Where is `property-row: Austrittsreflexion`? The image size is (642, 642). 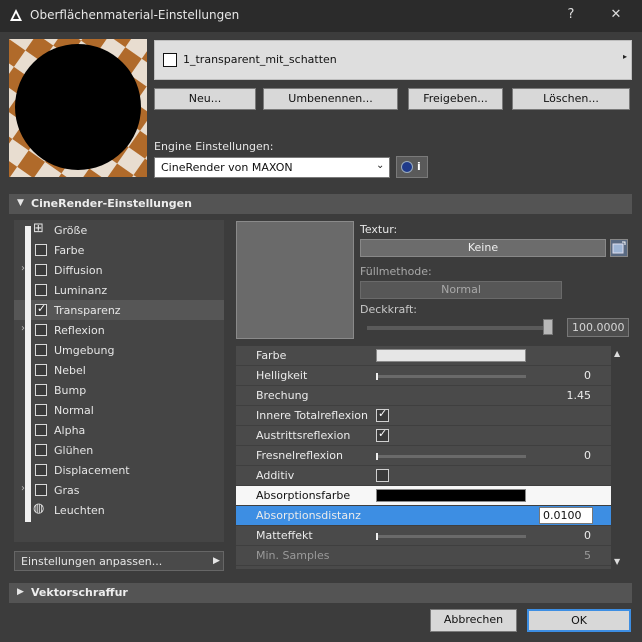
property-row: Austrittsreflexion is located at coordinates (423, 436).